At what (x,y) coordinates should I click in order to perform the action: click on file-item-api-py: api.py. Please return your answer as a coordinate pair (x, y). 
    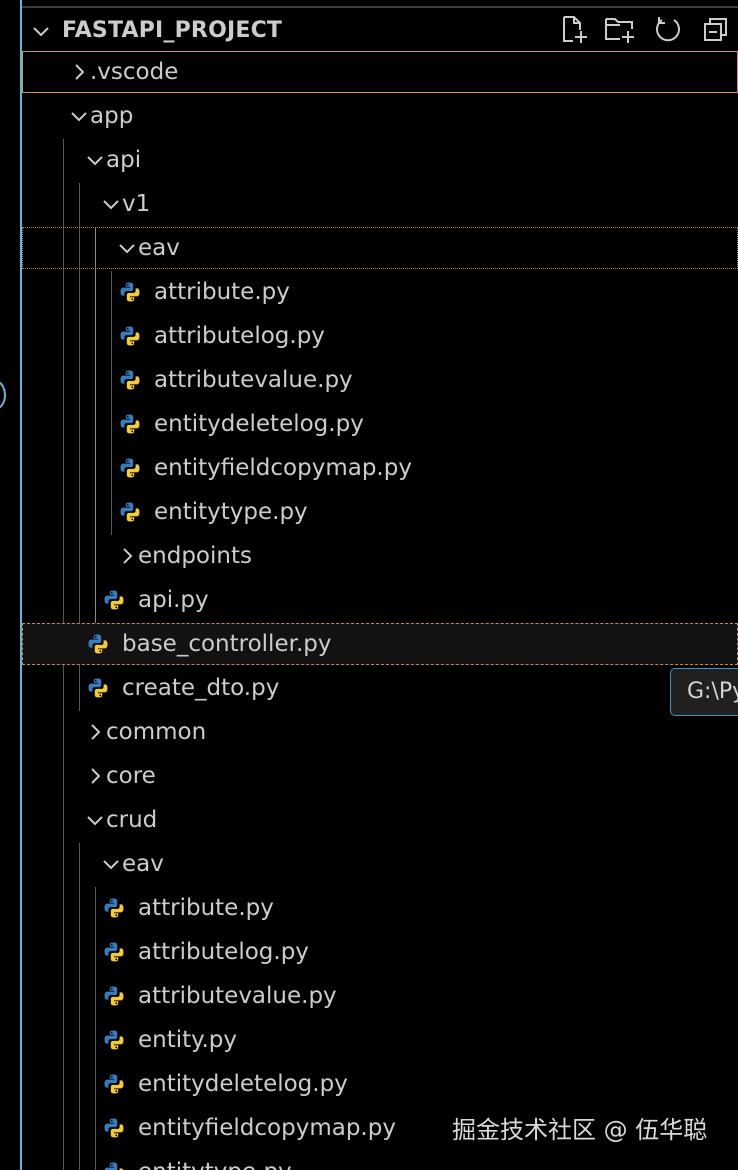
    Looking at the image, I should click on (380, 600).